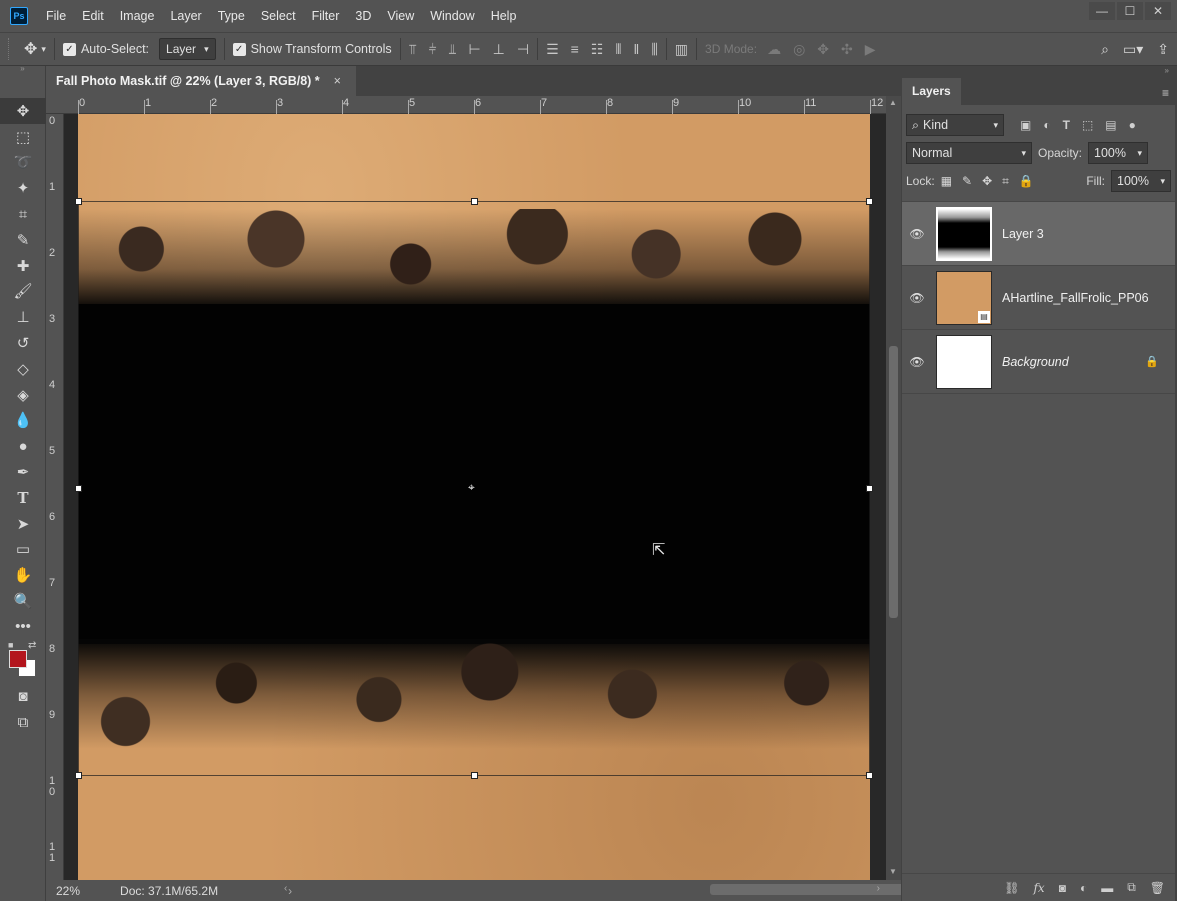 Image resolution: width=1177 pixels, height=901 pixels. Describe the element at coordinates (523, 49) in the screenshot. I see `align-right-icon: ⊣` at that location.